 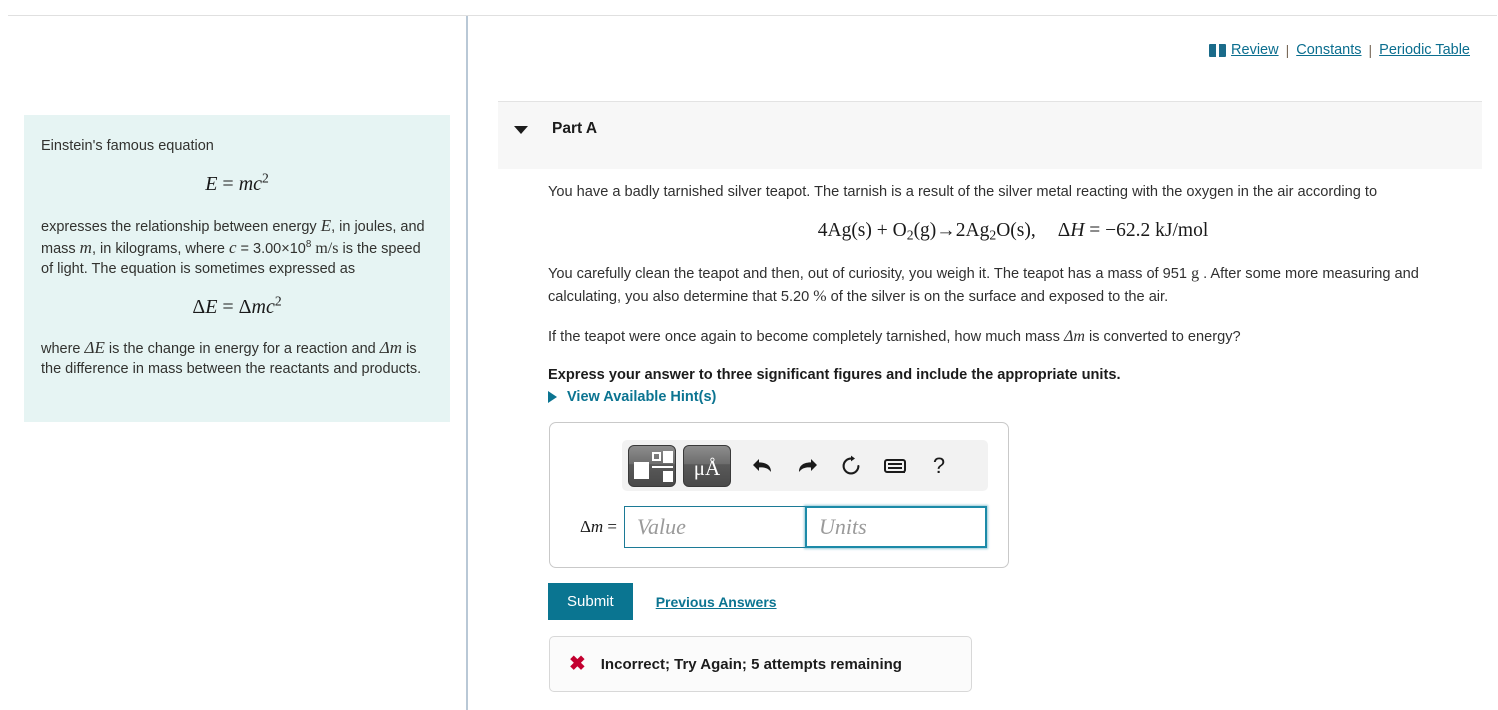 I want to click on math-template-button, so click(x=652, y=465).